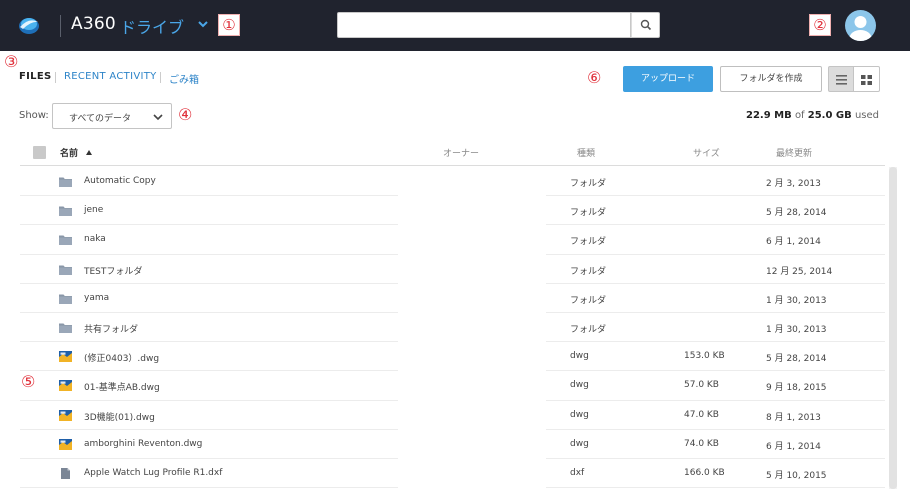 The height and width of the screenshot is (489, 910). I want to click on file-size: 57.0 KB, so click(701, 385).